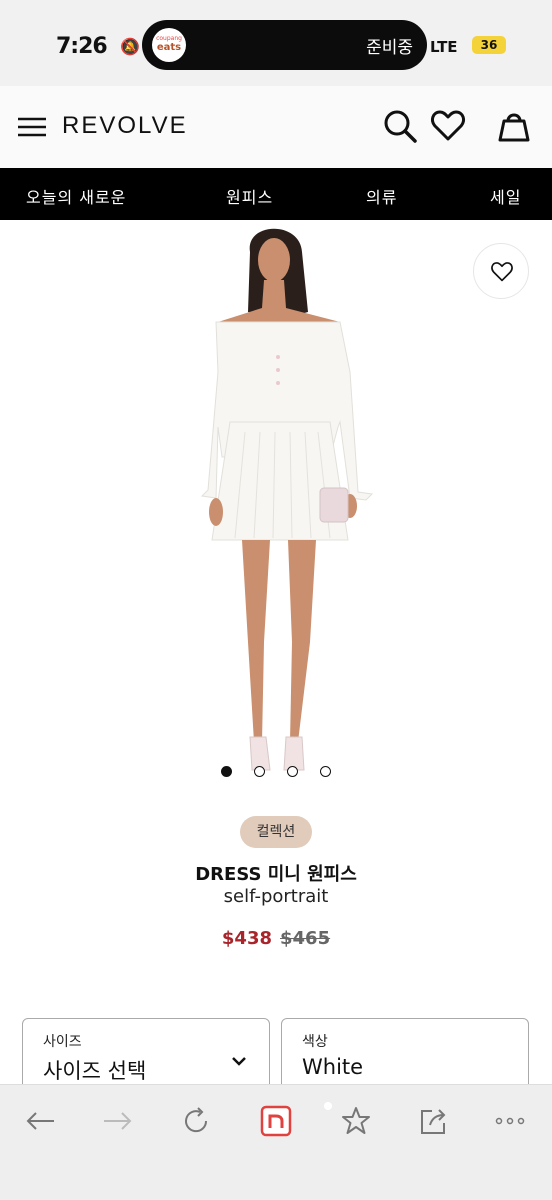  I want to click on browser-toolbar, so click(276, 1142).